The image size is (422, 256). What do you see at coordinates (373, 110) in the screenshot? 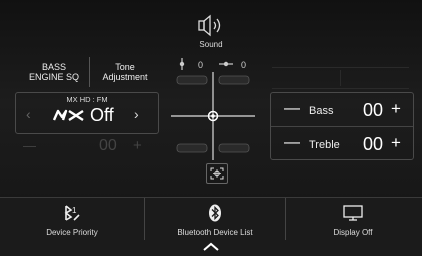
I see `bass-value: 00` at bounding box center [373, 110].